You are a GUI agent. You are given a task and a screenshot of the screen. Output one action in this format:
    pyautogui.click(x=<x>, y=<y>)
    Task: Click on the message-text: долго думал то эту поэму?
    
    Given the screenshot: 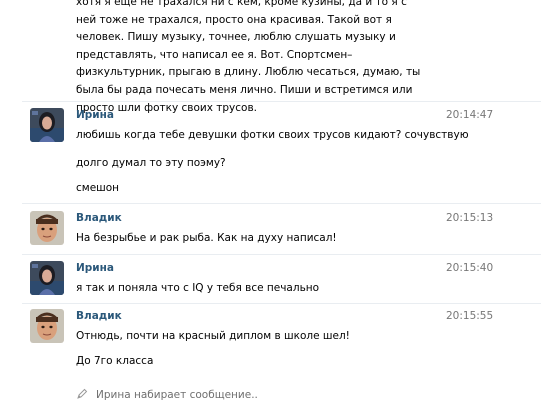 What is the action you would take?
    pyautogui.click(x=151, y=163)
    